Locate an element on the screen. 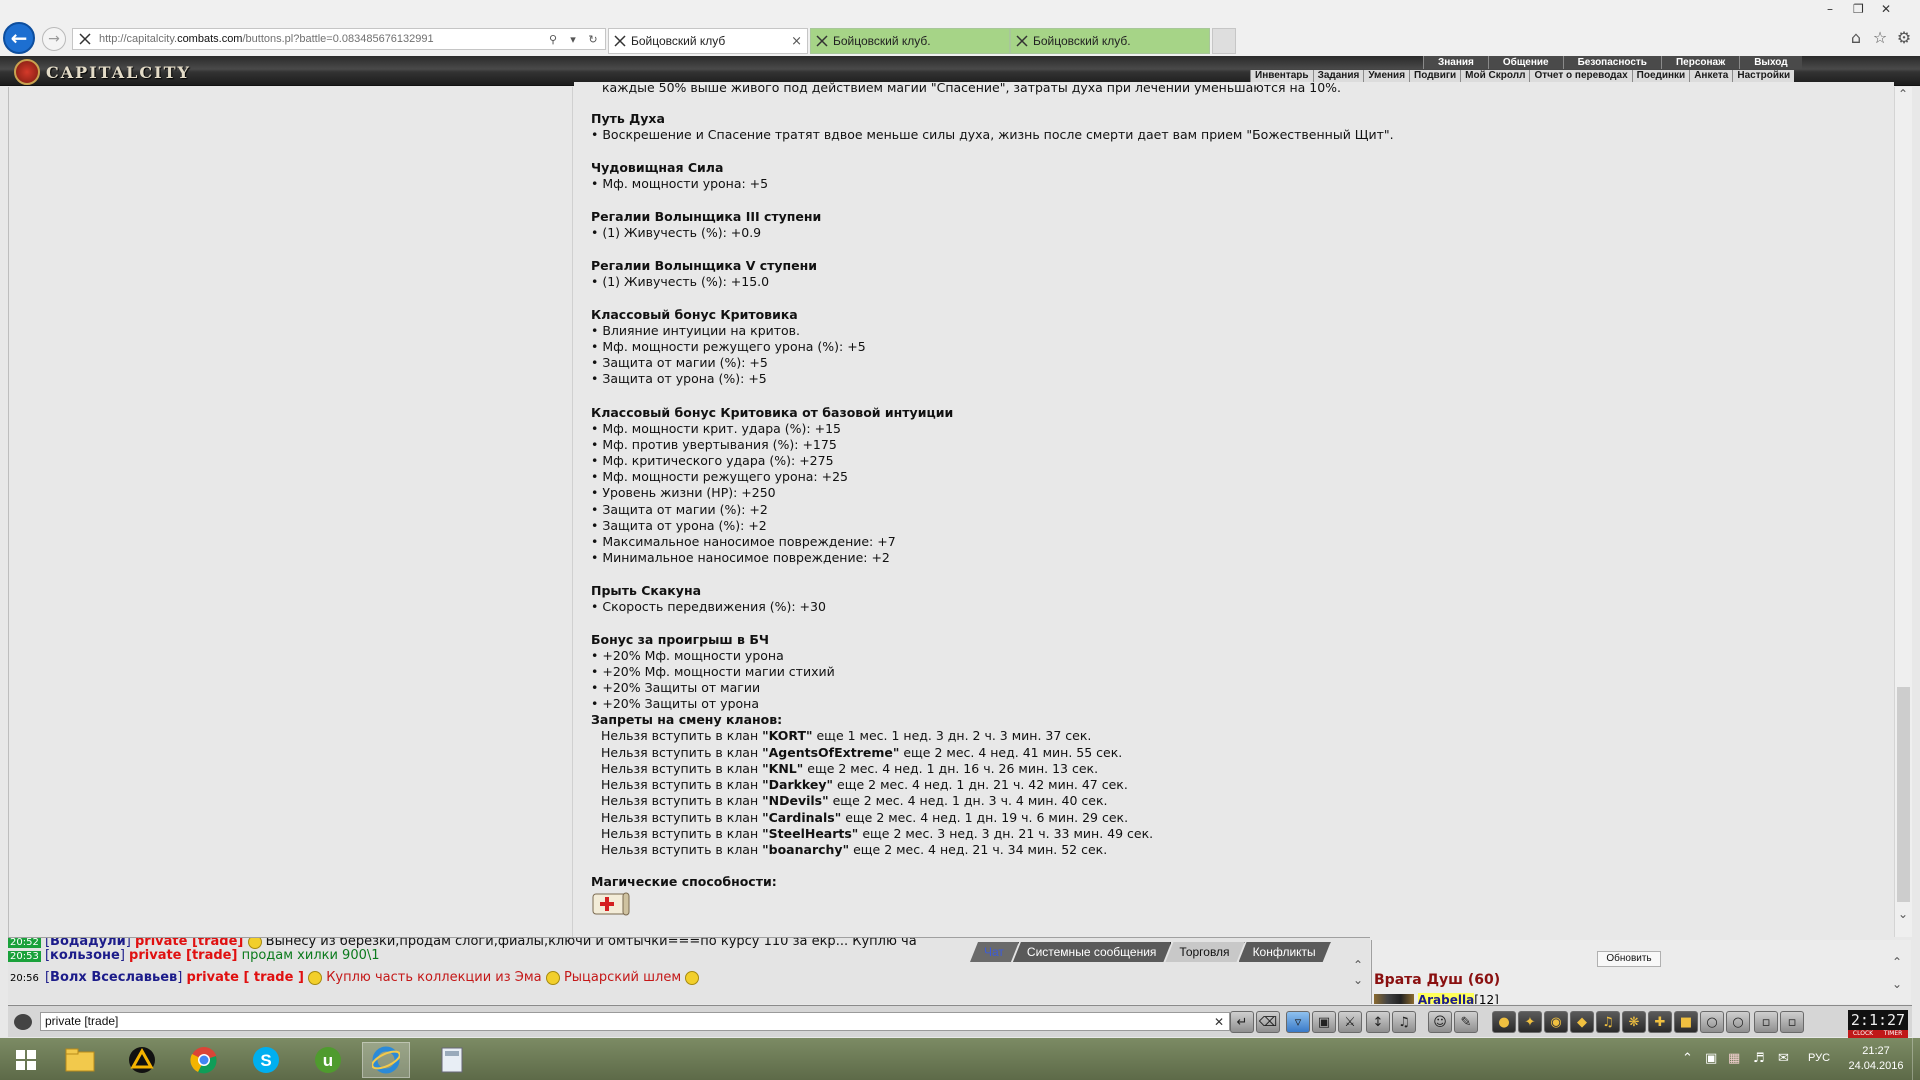  quick-item-4-icon: ◆ is located at coordinates (1582, 1022).